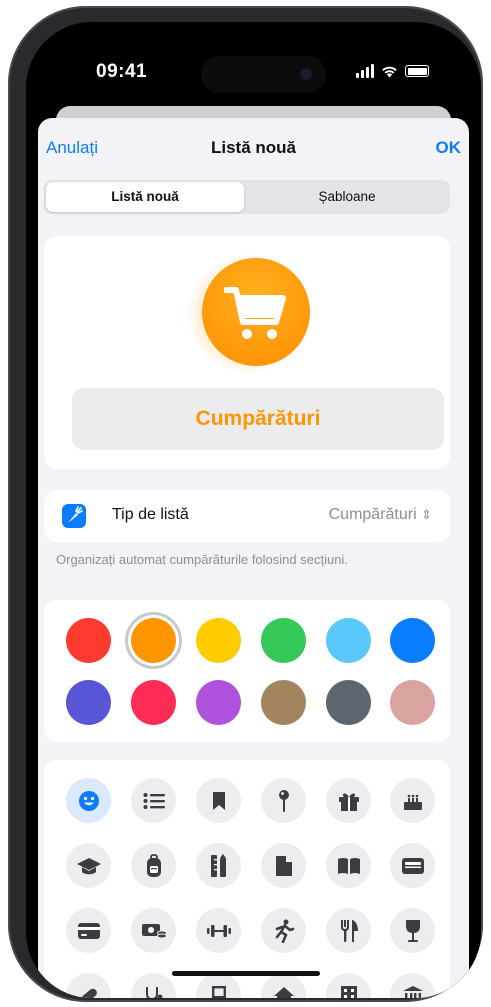 Image resolution: width=491 pixels, height=1007 pixels. Describe the element at coordinates (88, 702) in the screenshot. I see `color-indigo` at that location.